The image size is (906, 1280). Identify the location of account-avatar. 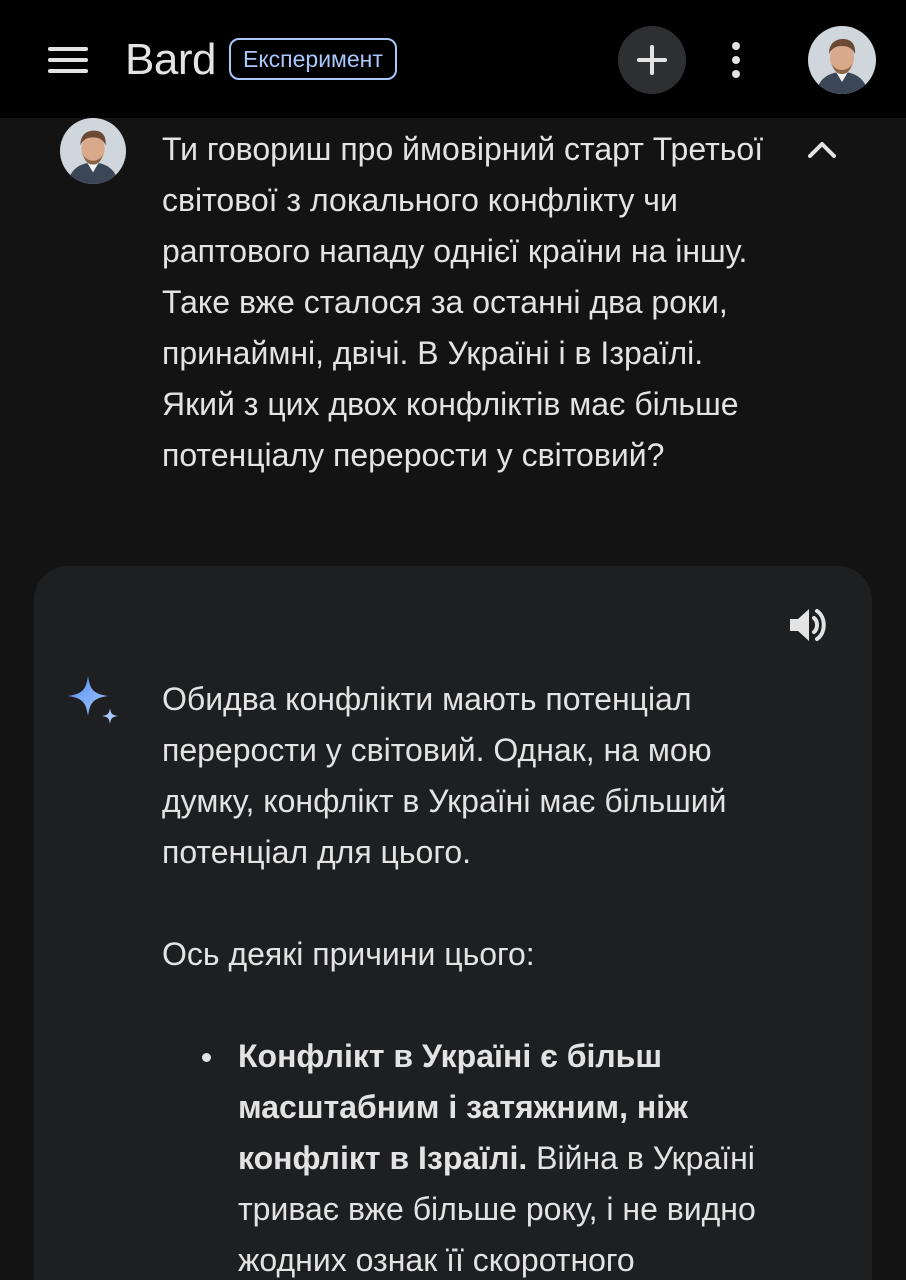
(842, 60).